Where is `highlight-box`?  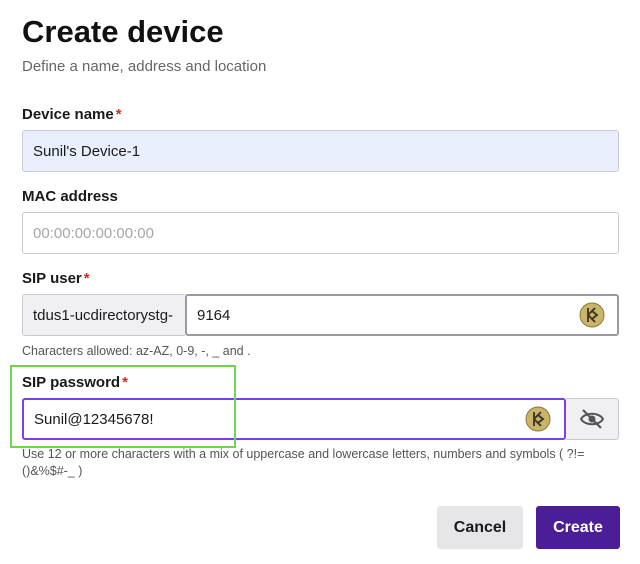 highlight-box is located at coordinates (123, 406).